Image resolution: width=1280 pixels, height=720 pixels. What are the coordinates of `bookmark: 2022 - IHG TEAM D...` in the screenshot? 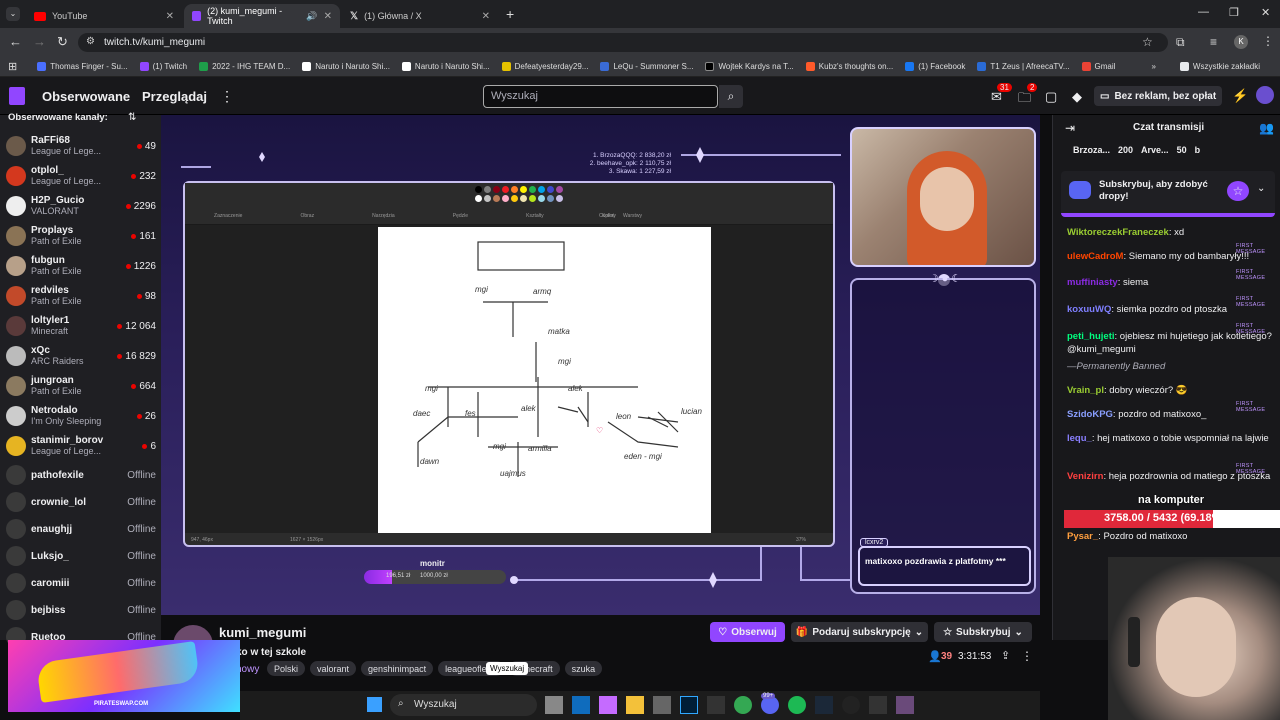 It's located at (244, 66).